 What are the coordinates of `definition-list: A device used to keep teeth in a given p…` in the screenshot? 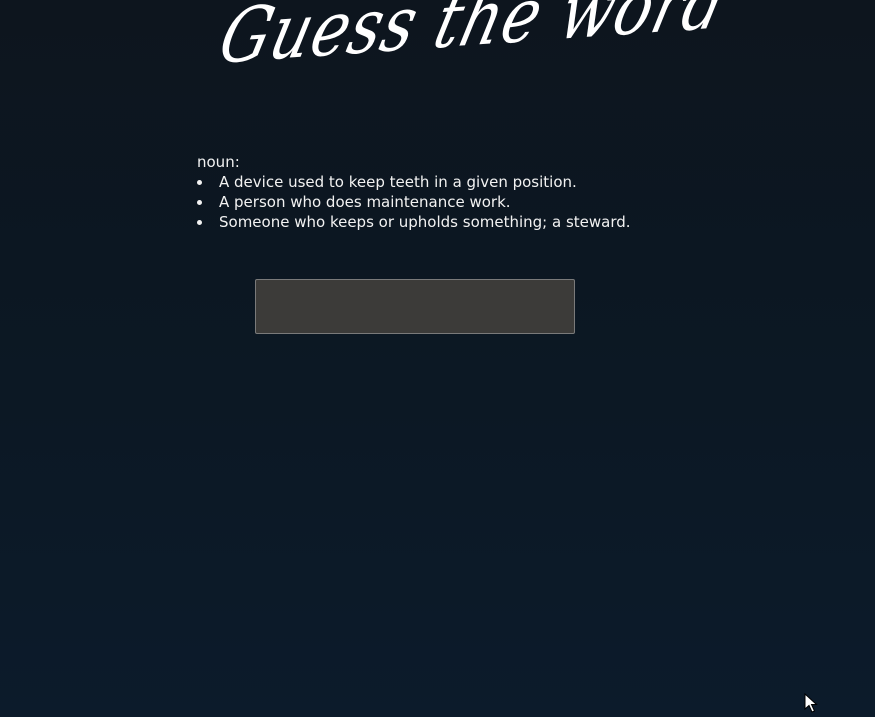 It's located at (414, 202).